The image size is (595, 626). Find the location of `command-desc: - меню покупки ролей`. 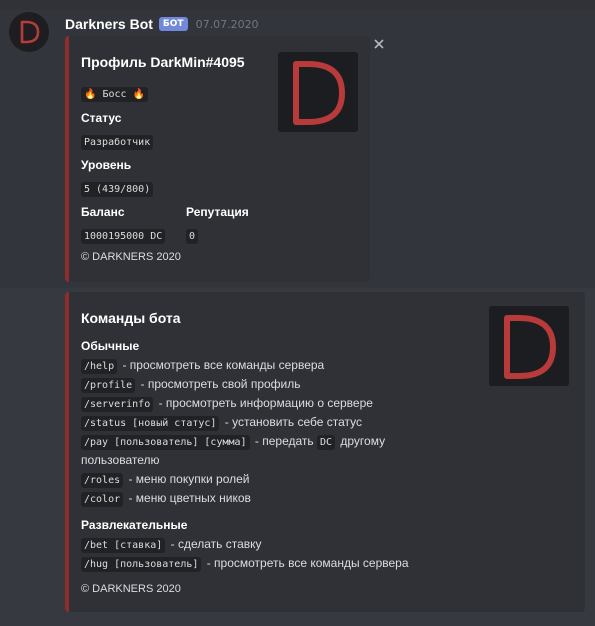

command-desc: - меню покупки ролей is located at coordinates (187, 479).